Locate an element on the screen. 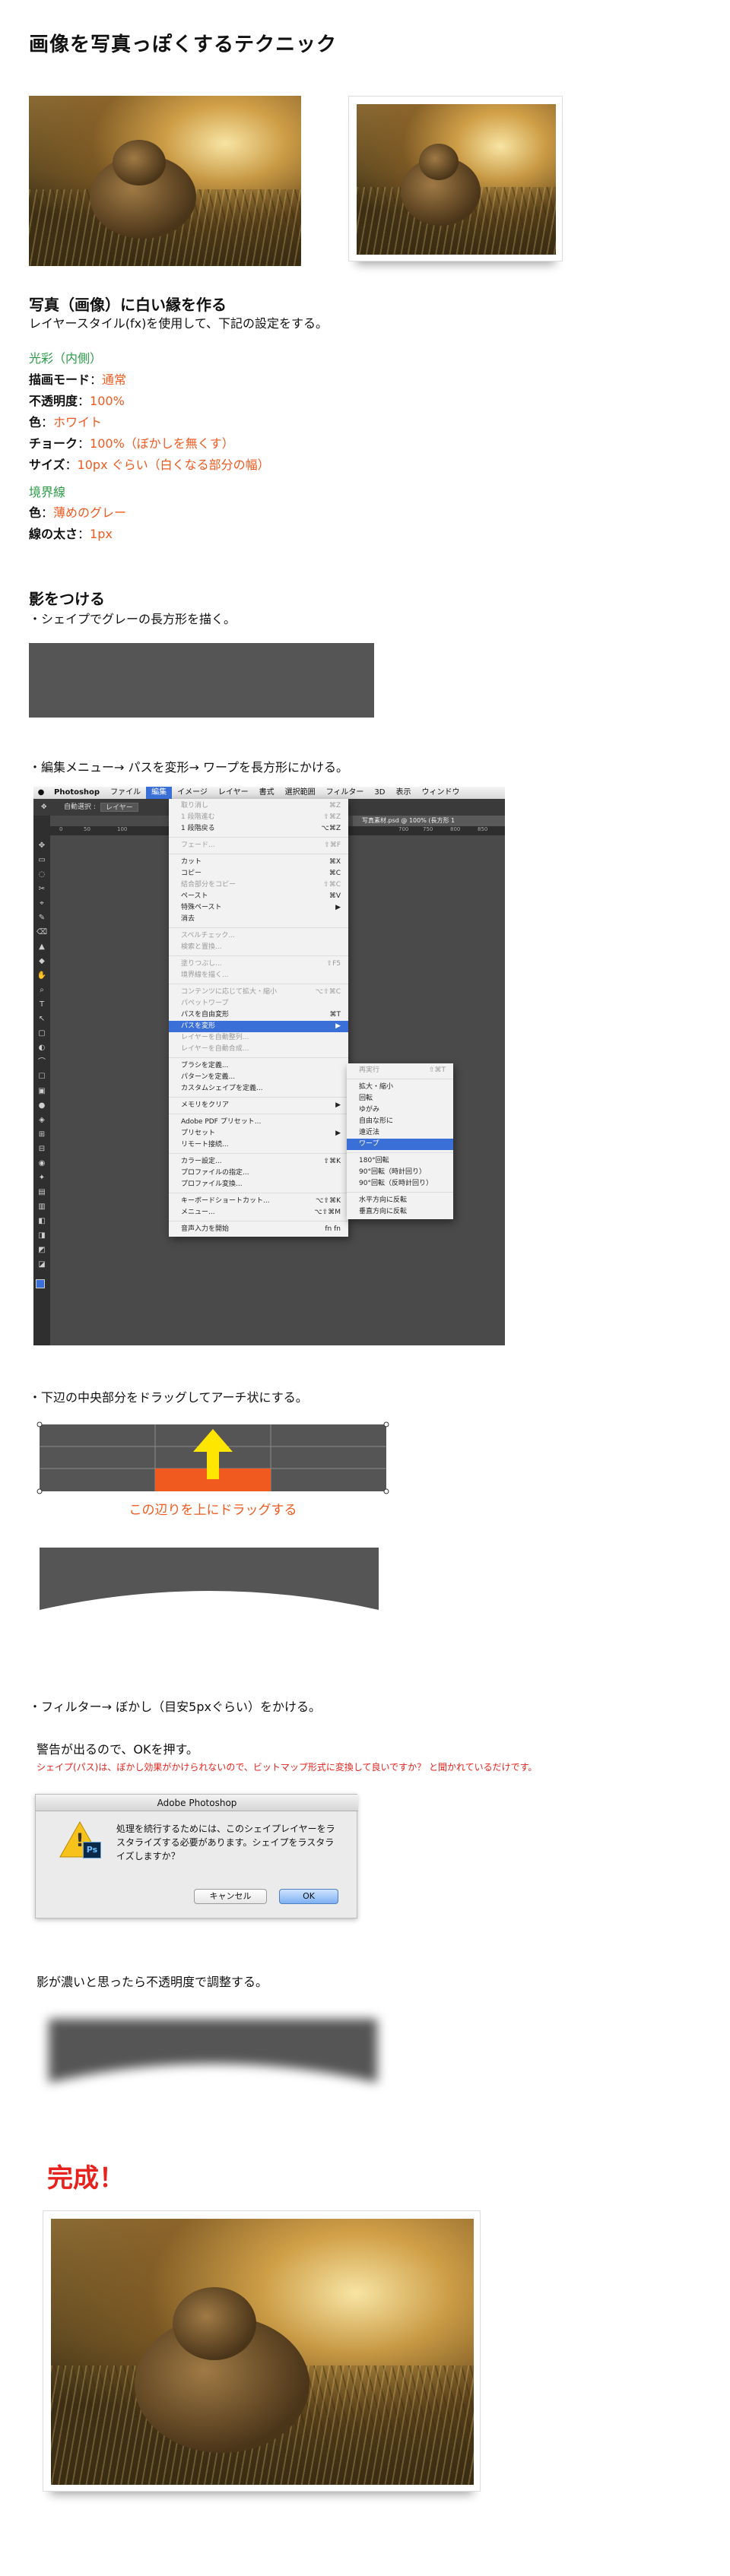  tool-icon: ◌ is located at coordinates (42, 875).